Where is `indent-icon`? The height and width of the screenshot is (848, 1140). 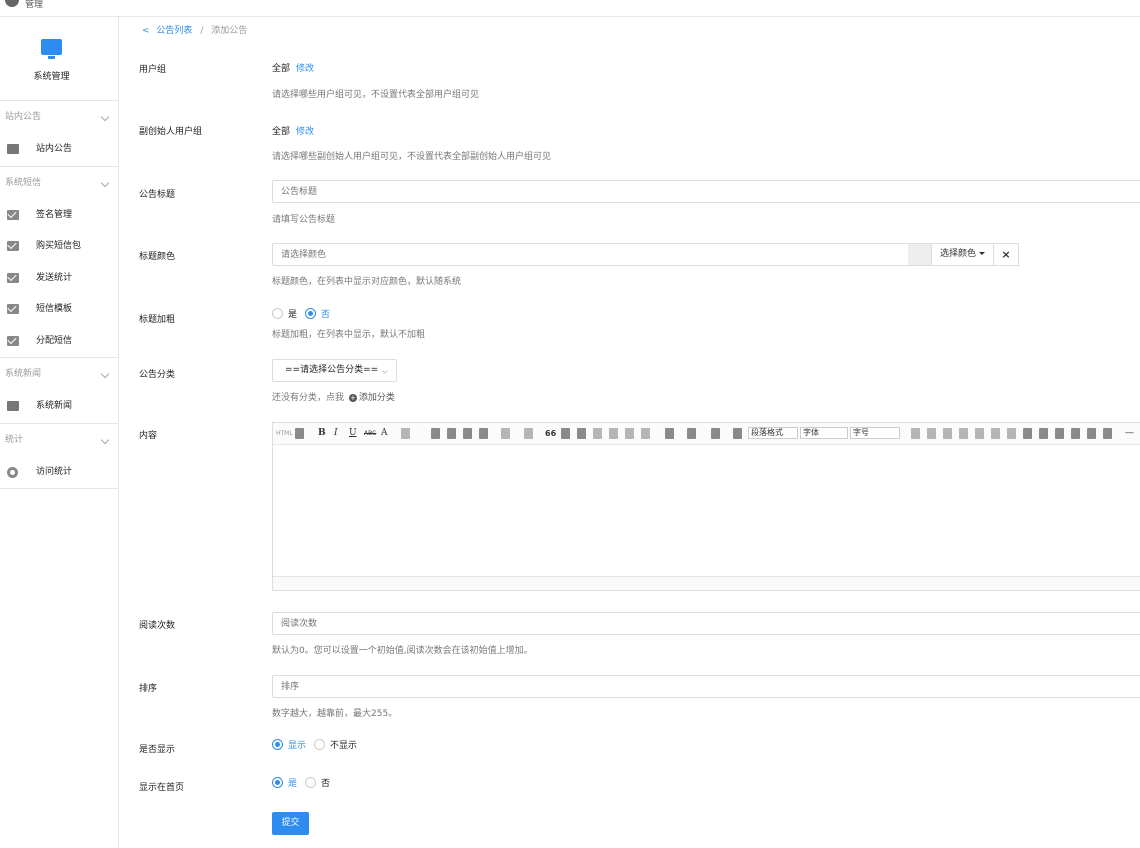 indent-icon is located at coordinates (737, 433).